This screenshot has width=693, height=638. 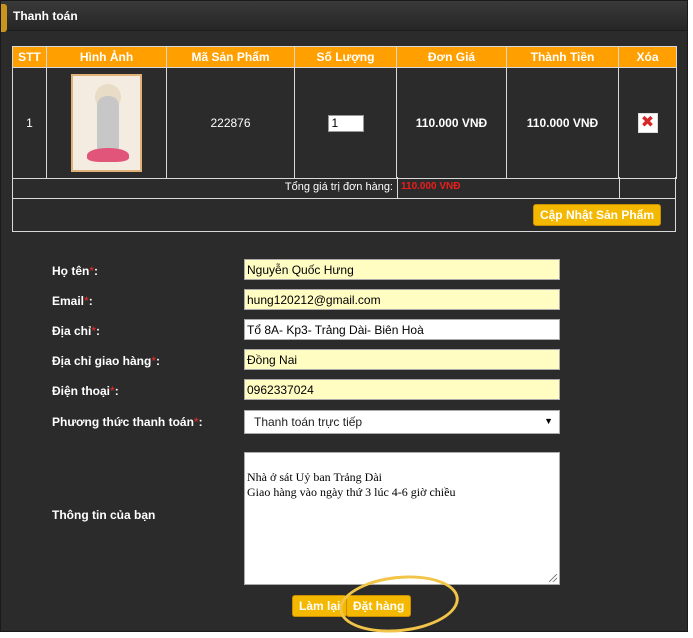 What do you see at coordinates (344, 16) in the screenshot?
I see `panel-titlebar: Thanh toán` at bounding box center [344, 16].